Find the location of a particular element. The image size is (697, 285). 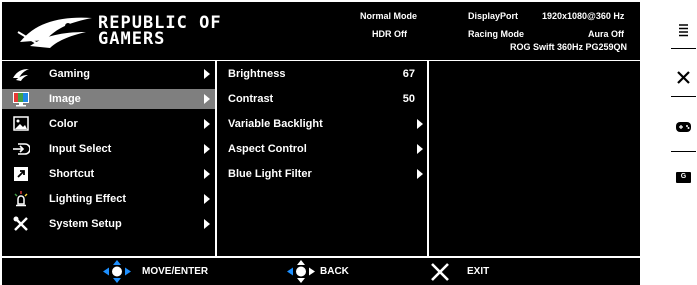

input-icon is located at coordinates (21, 149).